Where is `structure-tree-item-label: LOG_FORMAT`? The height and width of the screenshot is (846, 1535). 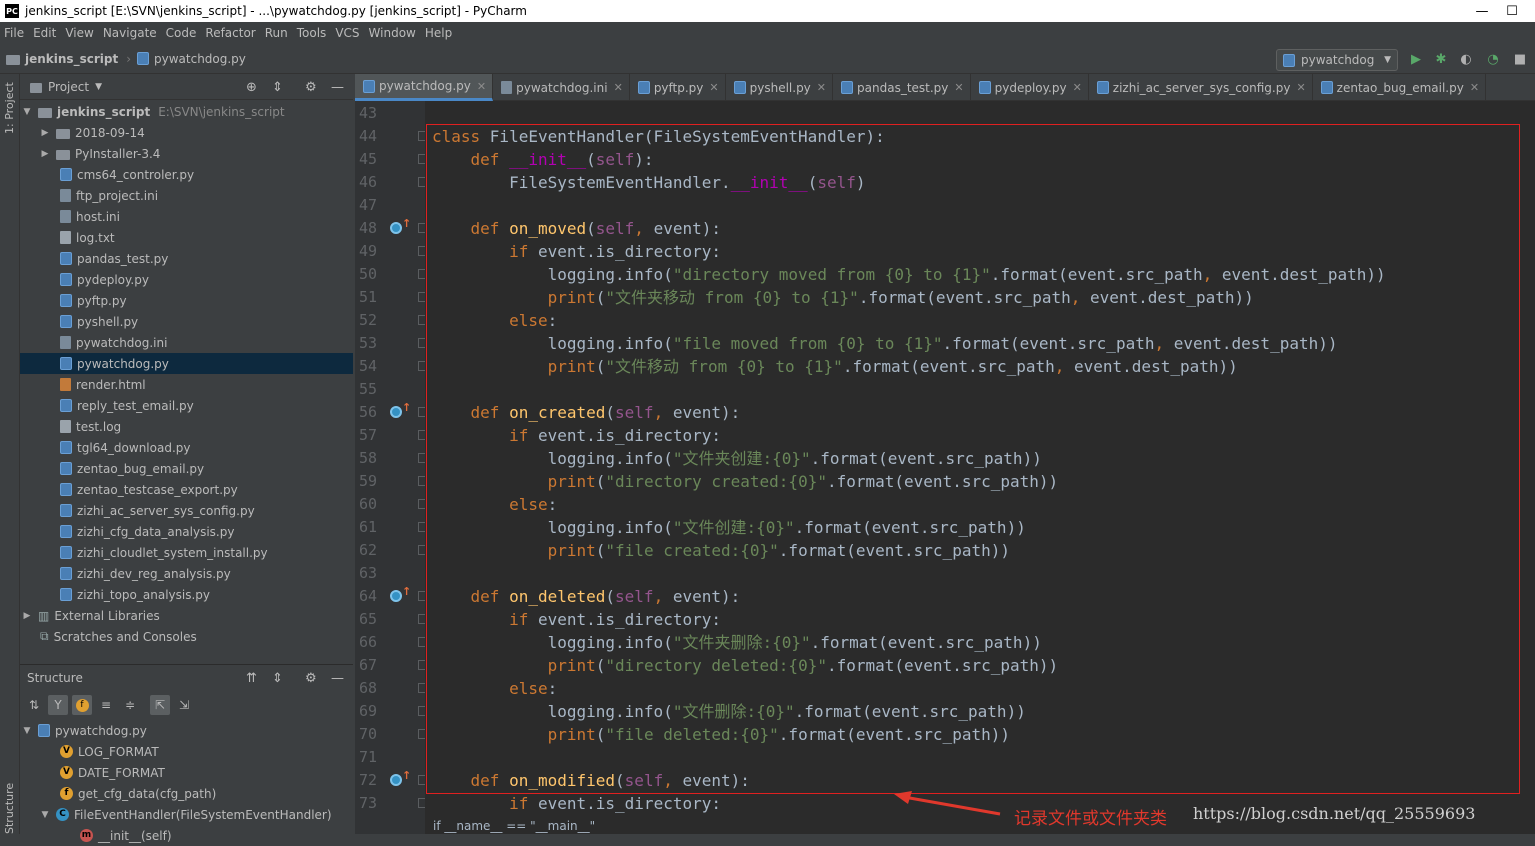
structure-tree-item-label: LOG_FORMAT is located at coordinates (118, 751).